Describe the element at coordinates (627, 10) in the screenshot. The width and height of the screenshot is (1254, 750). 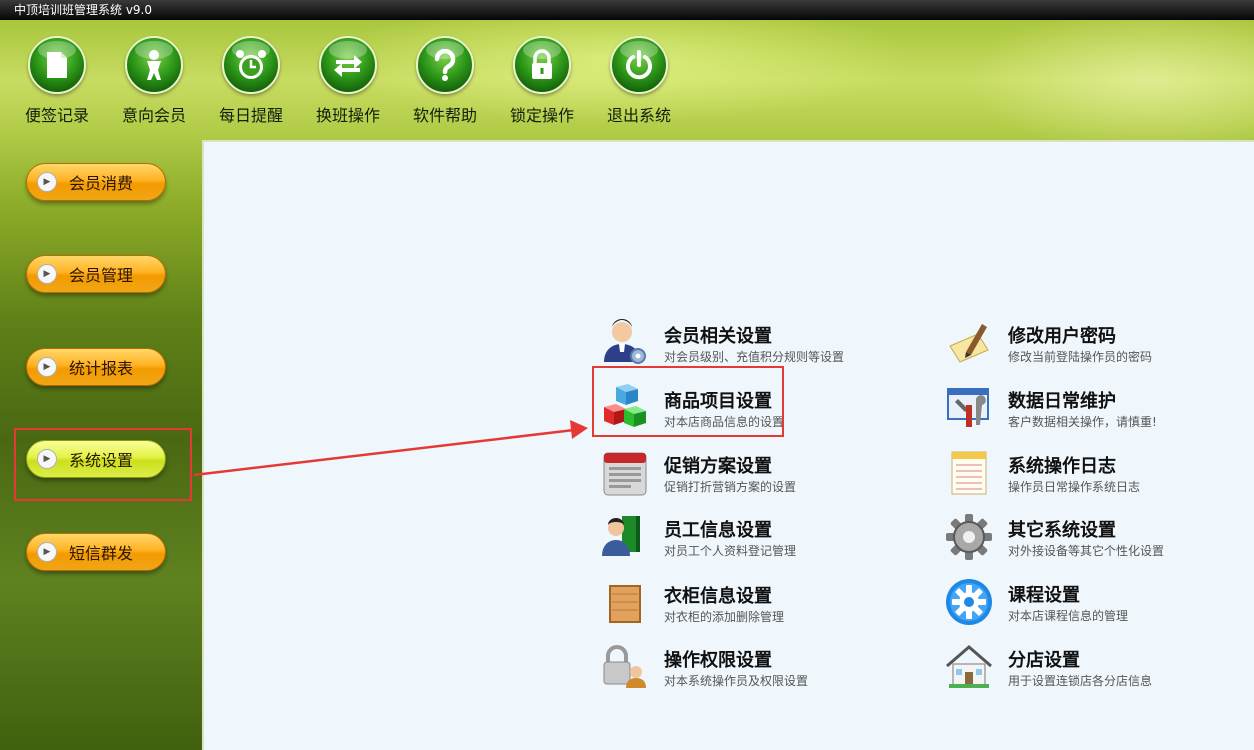
I see `window-title: 中顶培训班管理系统 v9.0` at that location.